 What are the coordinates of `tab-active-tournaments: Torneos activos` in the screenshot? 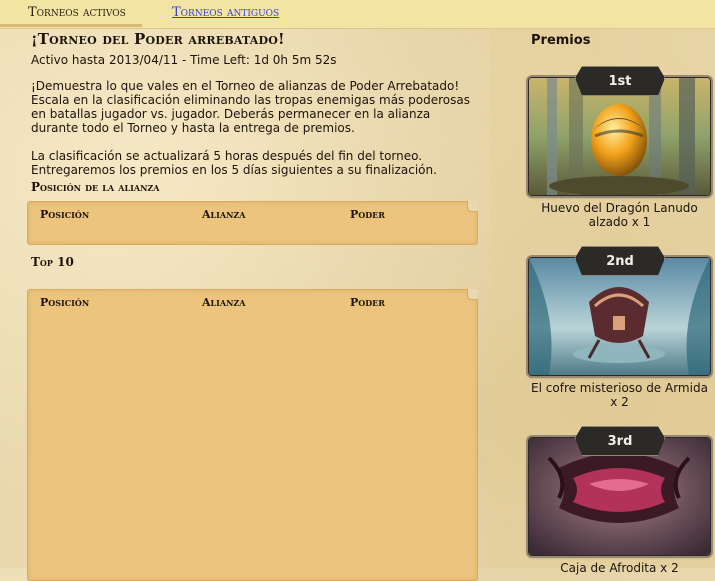 It's located at (71, 16).